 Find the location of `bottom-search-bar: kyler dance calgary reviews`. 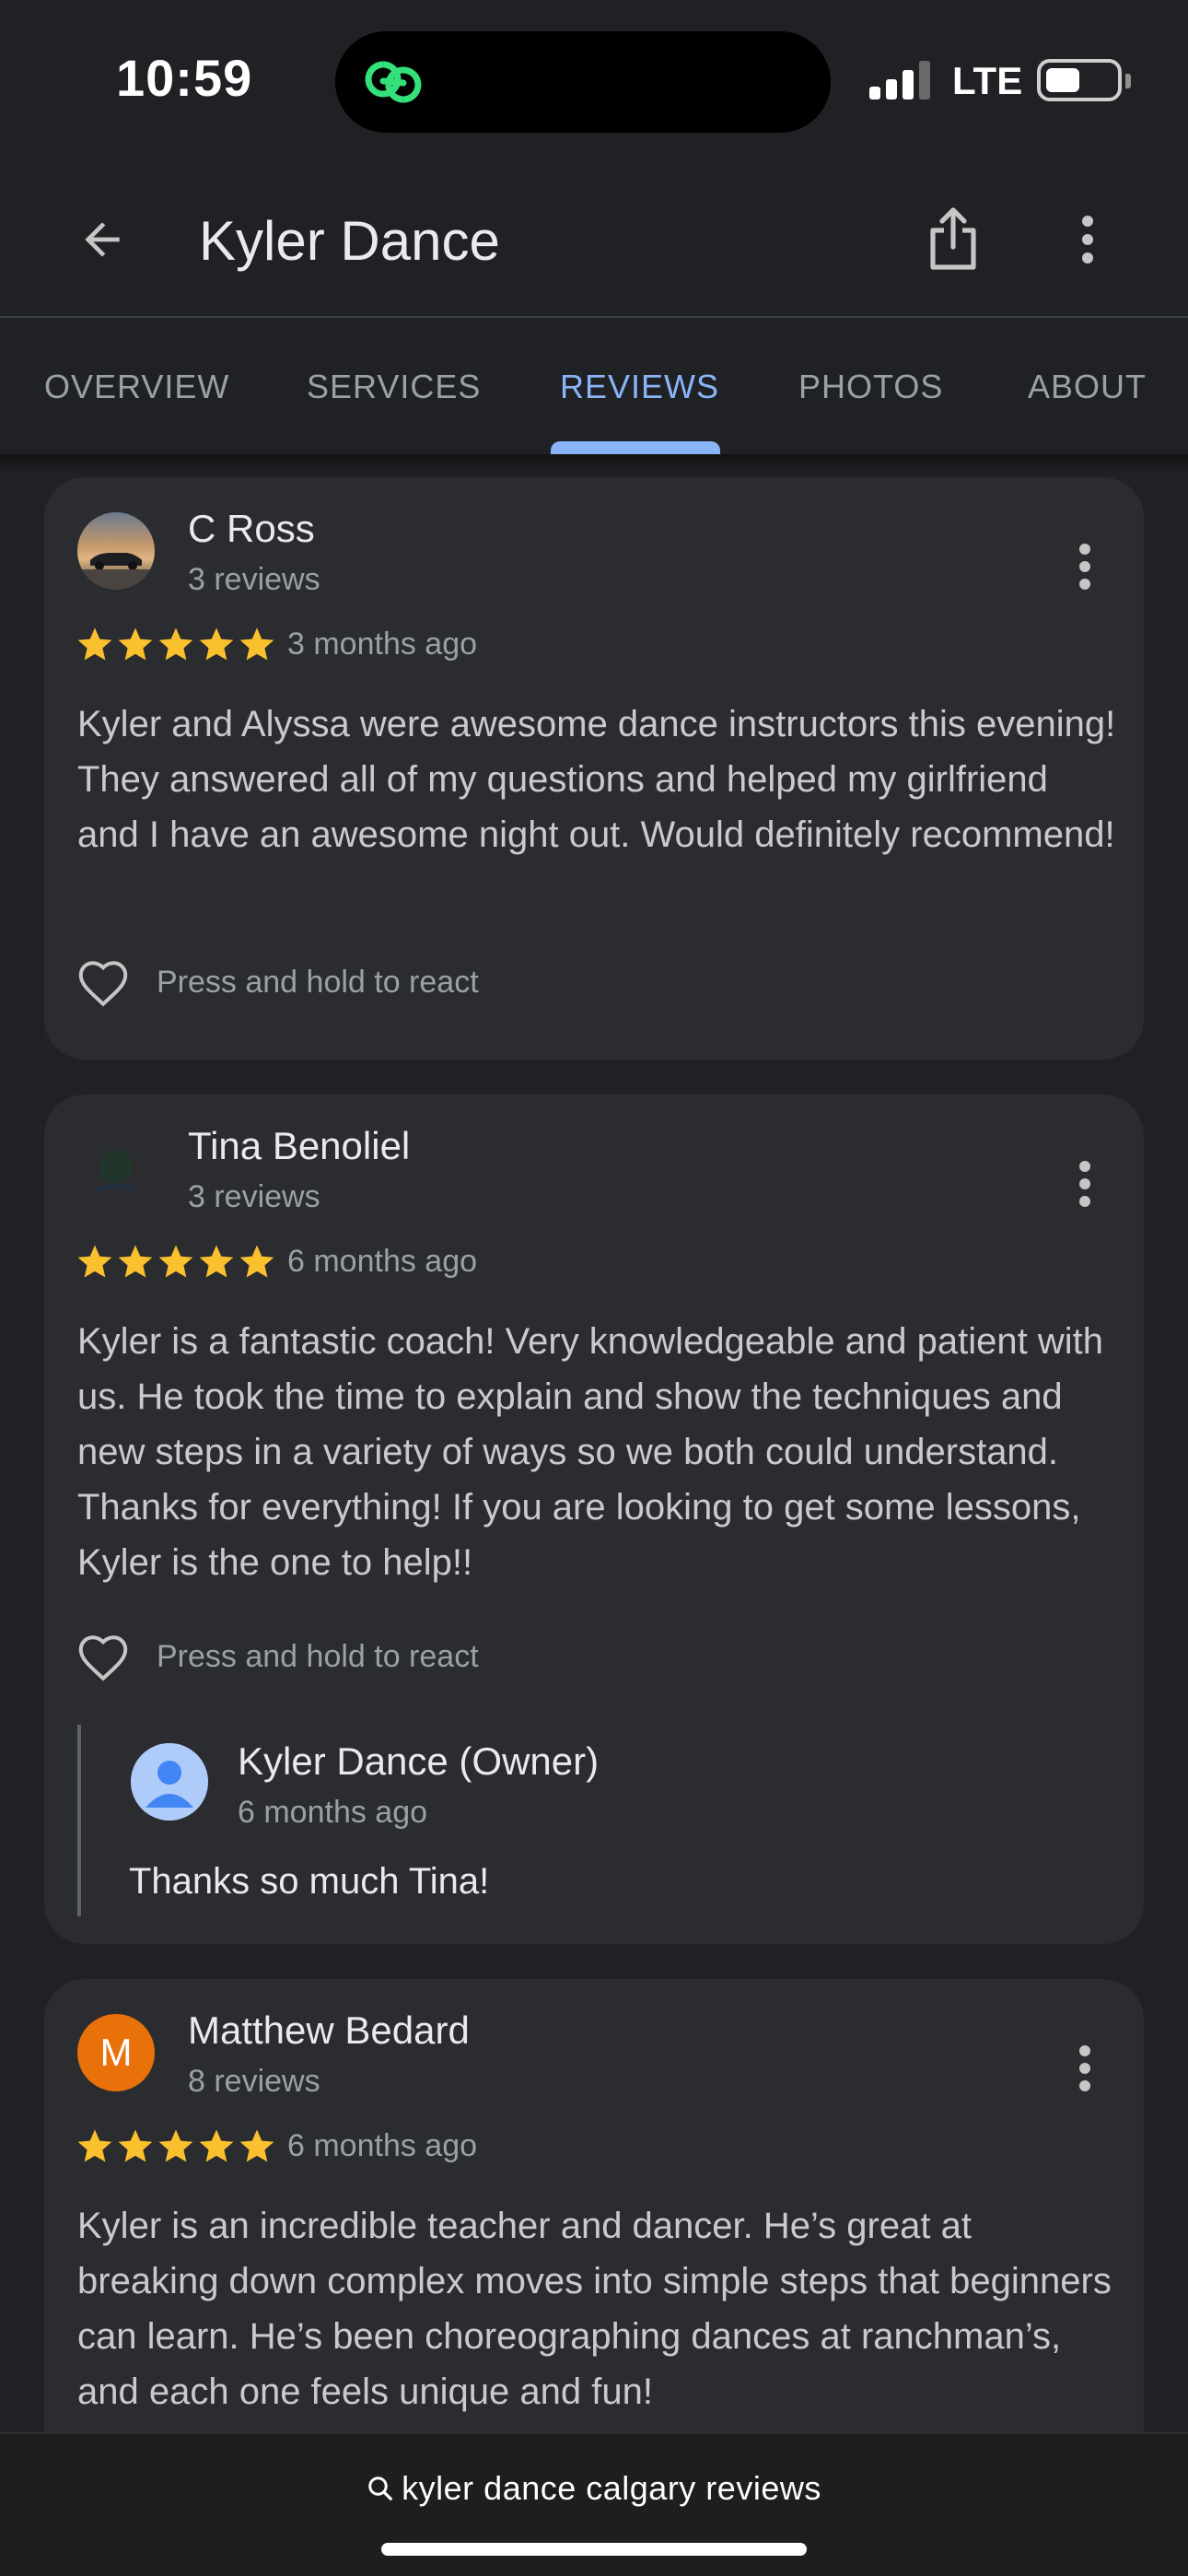

bottom-search-bar: kyler dance calgary reviews is located at coordinates (594, 2504).